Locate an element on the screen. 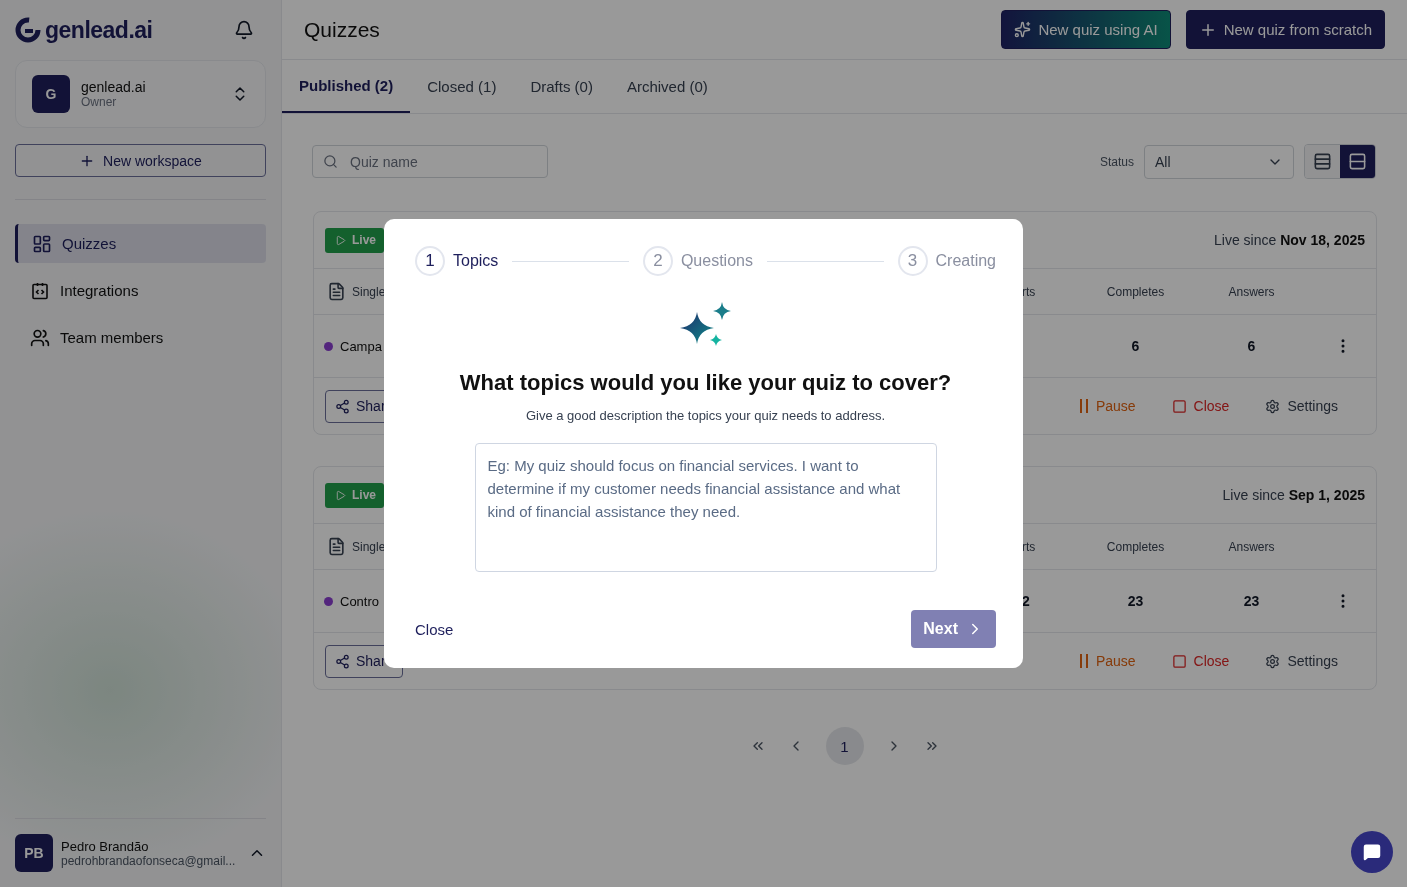 Image resolution: width=1407 pixels, height=887 pixels. chat-button is located at coordinates (1372, 852).